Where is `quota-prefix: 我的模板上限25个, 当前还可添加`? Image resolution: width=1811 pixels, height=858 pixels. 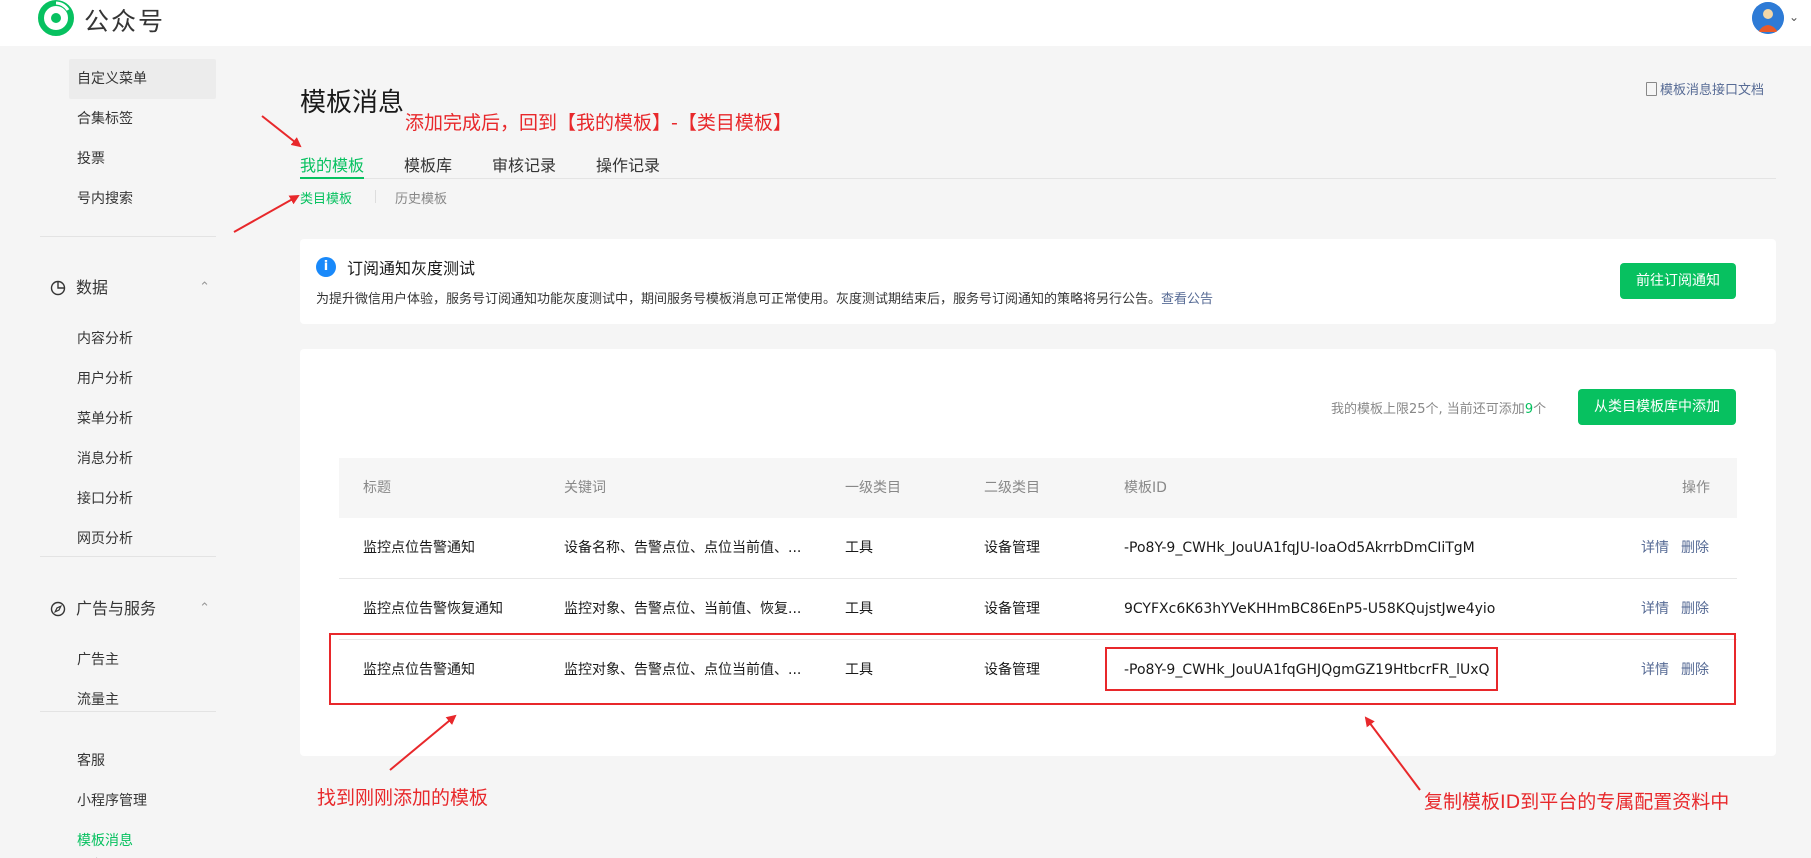
quota-prefix: 我的模板上限25个, 当前还可添加 is located at coordinates (1428, 409).